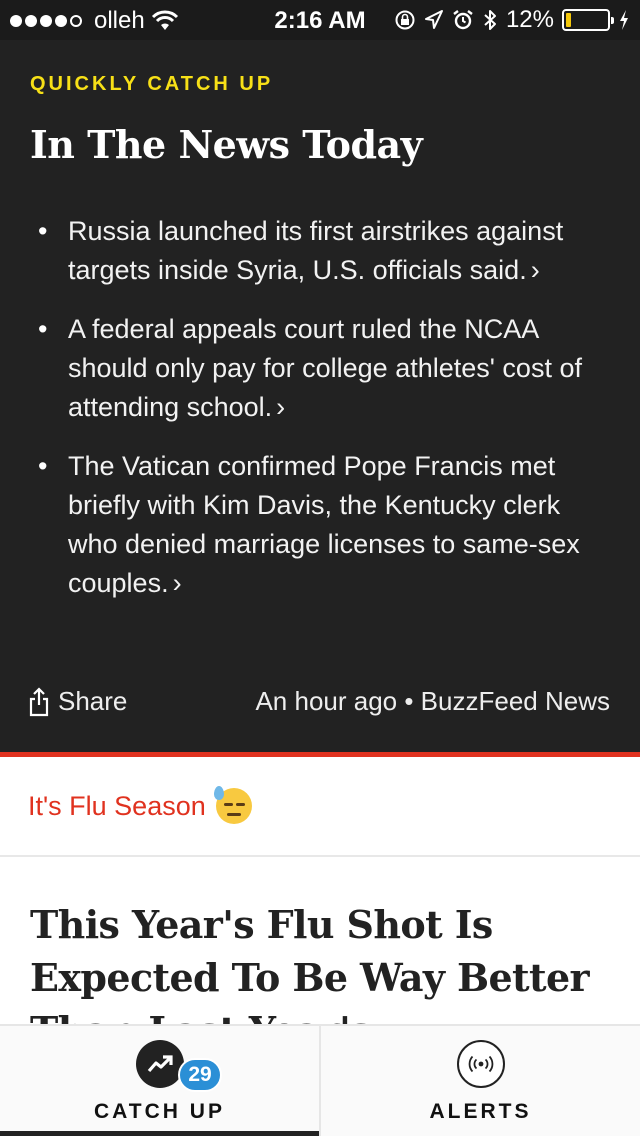  What do you see at coordinates (232, 805) in the screenshot?
I see `downcast-face-sweat-emoji` at bounding box center [232, 805].